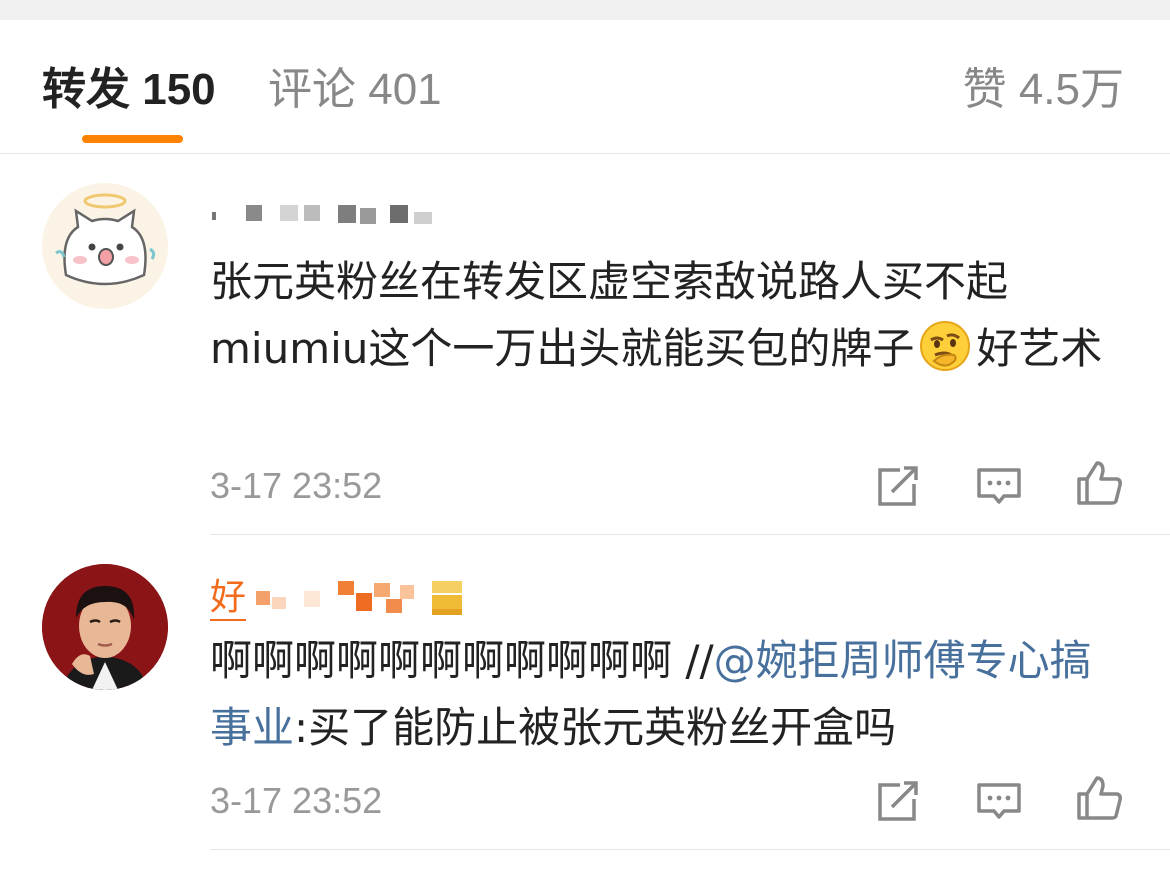  What do you see at coordinates (945, 346) in the screenshot?
I see `thinking-emoji-icon` at bounding box center [945, 346].